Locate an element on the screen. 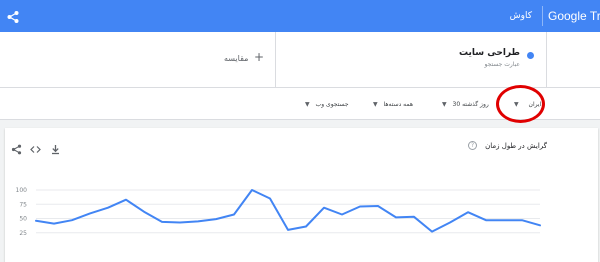  google-trends-logo: Google Trends is located at coordinates (571, 16).